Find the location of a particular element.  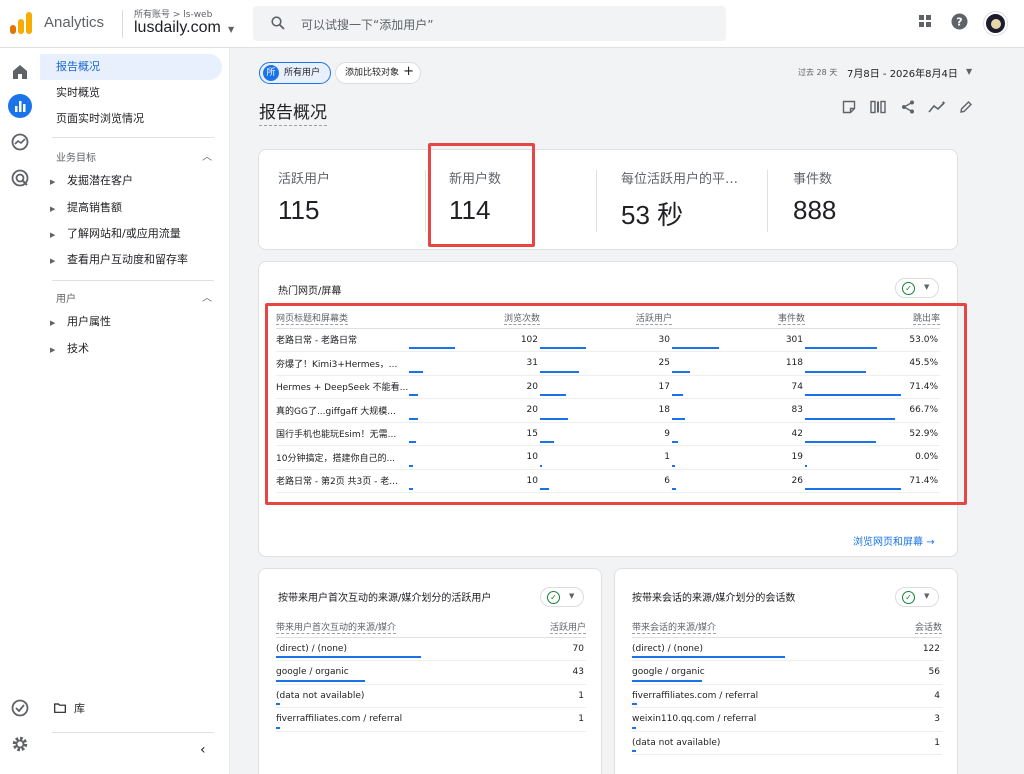

table-row: weixin110.qq.com / referral 3 is located at coordinates (787, 719).